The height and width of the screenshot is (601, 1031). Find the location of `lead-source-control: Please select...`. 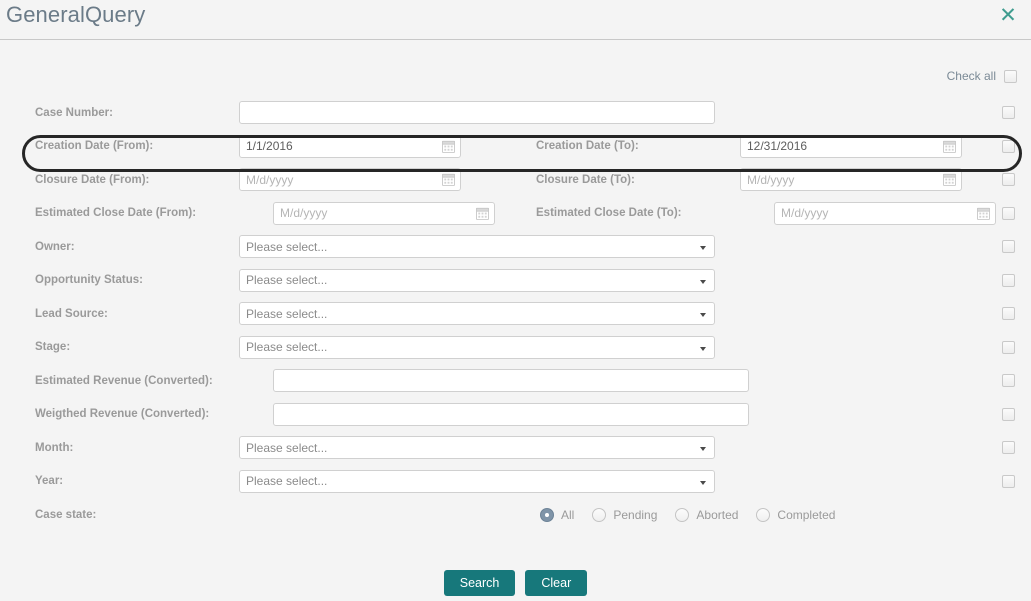

lead-source-control: Please select... is located at coordinates (477, 314).